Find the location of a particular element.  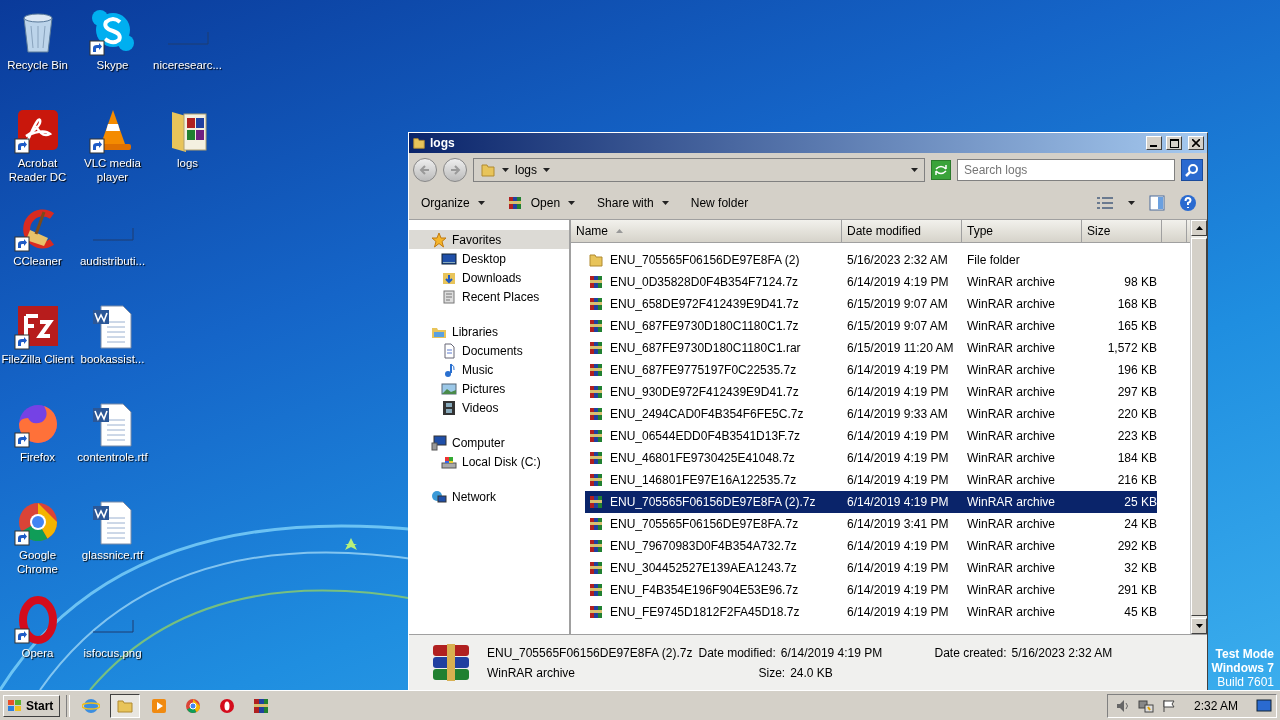

file-row: ENU_705565F06156DE97E8FA (2).7z 6/14/2019 4:19 PM WinRAR archive 25 KB is located at coordinates (871, 502).